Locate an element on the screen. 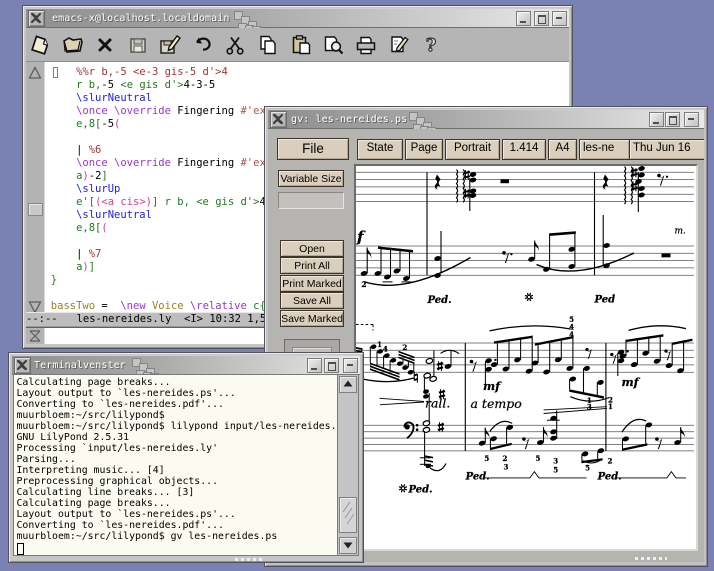  undo-icon is located at coordinates (203, 45).